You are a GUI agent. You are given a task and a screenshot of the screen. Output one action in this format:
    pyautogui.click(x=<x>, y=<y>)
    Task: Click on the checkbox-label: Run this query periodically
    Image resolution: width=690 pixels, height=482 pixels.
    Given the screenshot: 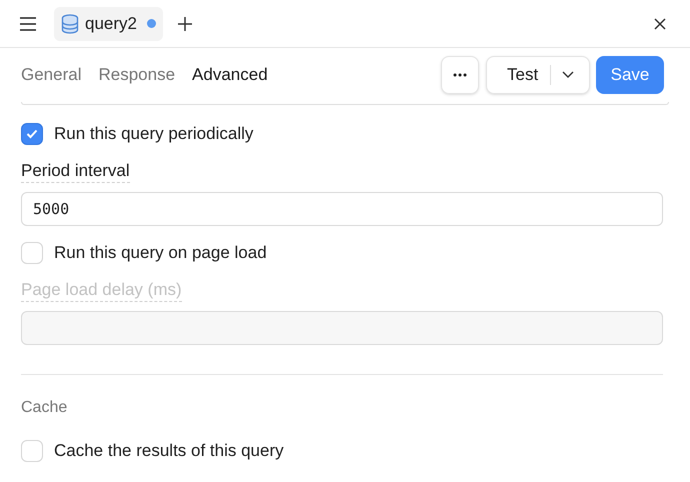 What is the action you would take?
    pyautogui.click(x=154, y=134)
    